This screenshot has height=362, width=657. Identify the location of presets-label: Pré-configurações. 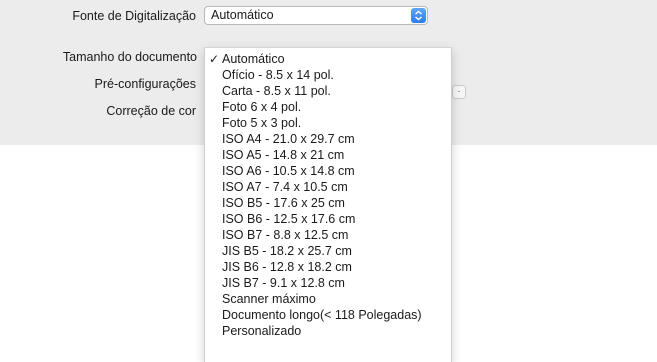
(145, 84).